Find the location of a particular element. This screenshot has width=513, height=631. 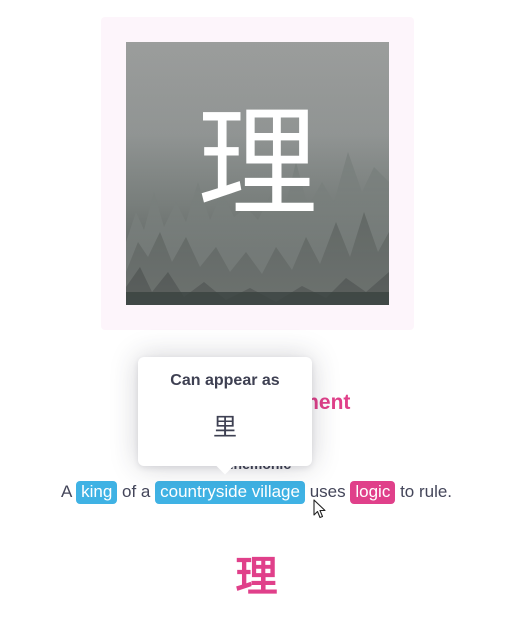

tooltip-title: Can appear as is located at coordinates (225, 380).